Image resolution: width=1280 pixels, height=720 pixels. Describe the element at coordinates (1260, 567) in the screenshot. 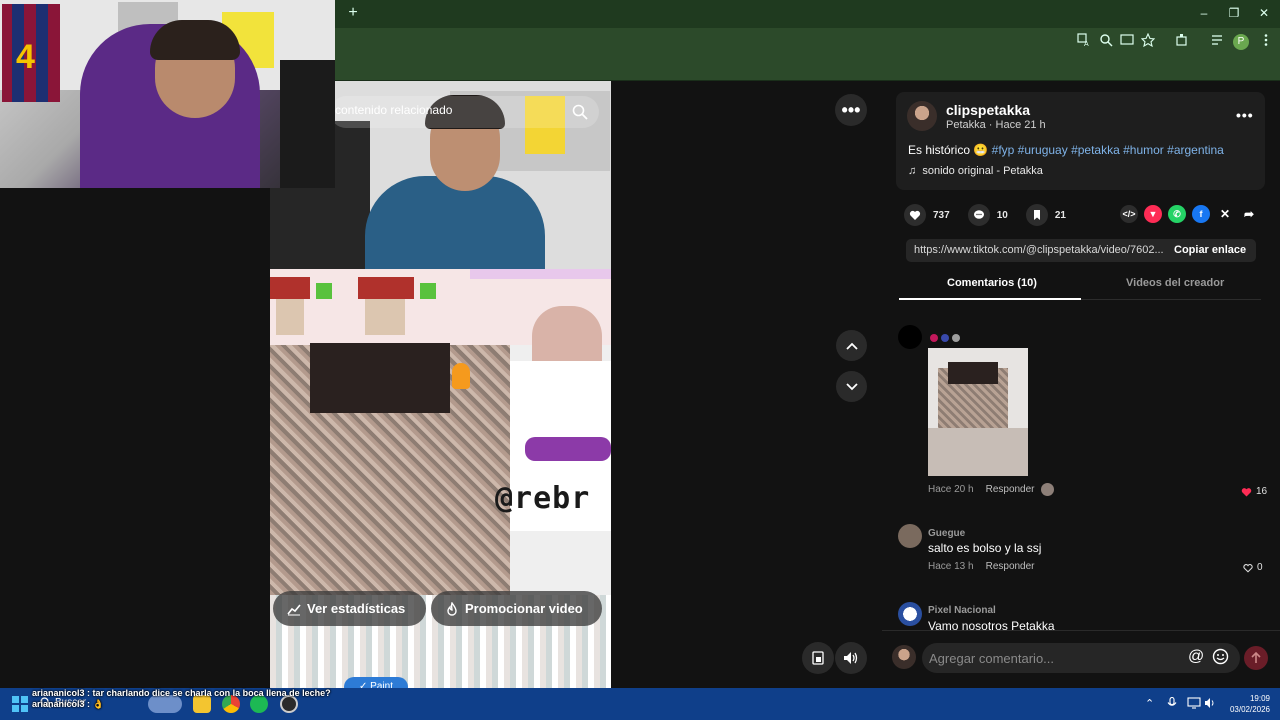

I see `comment-like-count: 0` at that location.